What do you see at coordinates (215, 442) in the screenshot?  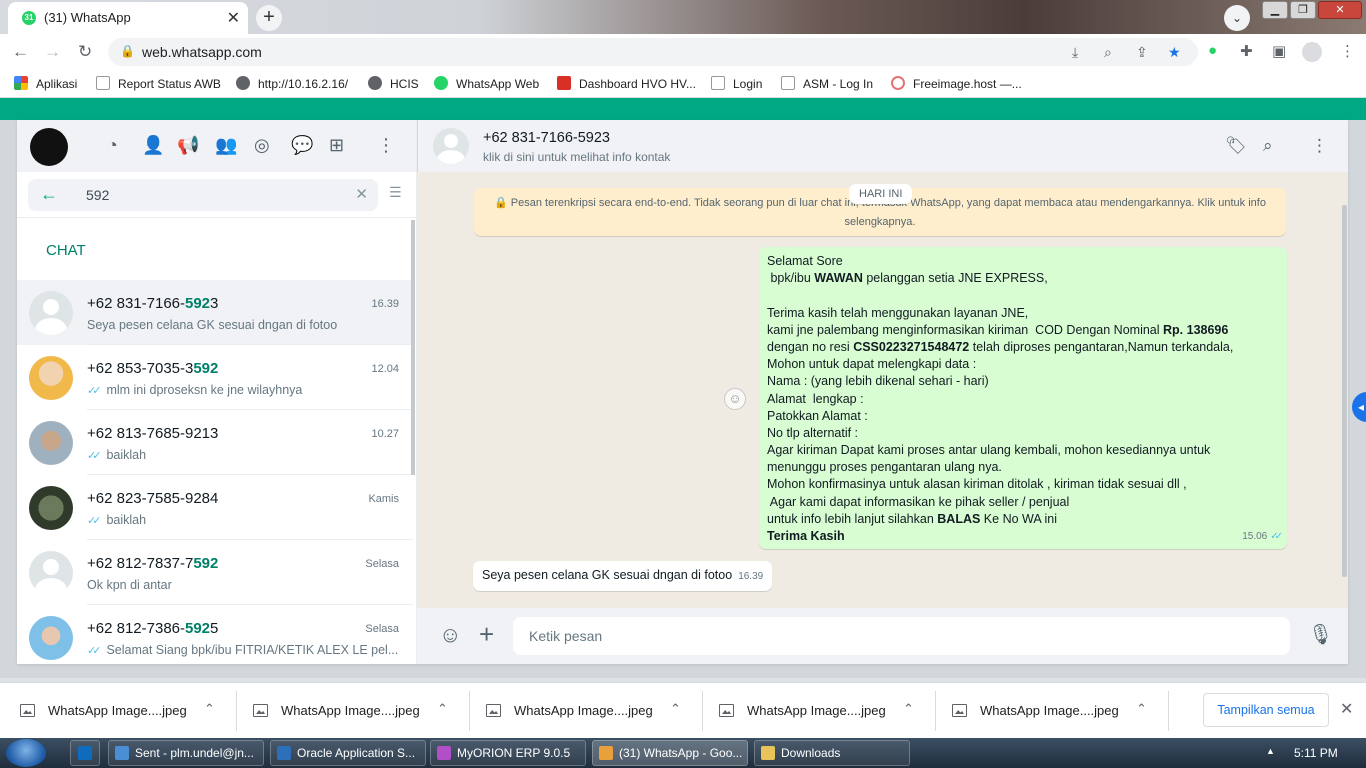 I see `chat-list-item: +62 813-7685-9213 10.27 ✓✓ baiklah` at bounding box center [215, 442].